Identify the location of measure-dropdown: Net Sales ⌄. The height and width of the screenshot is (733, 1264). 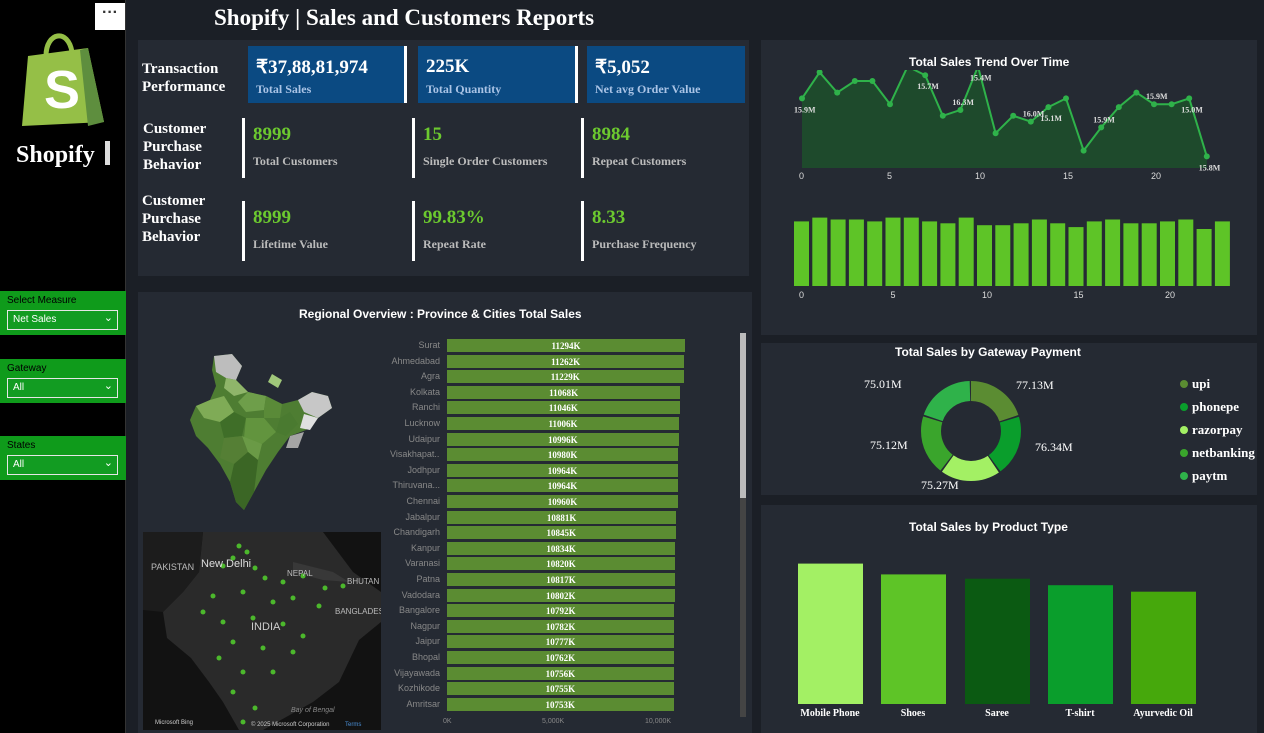
(62, 320).